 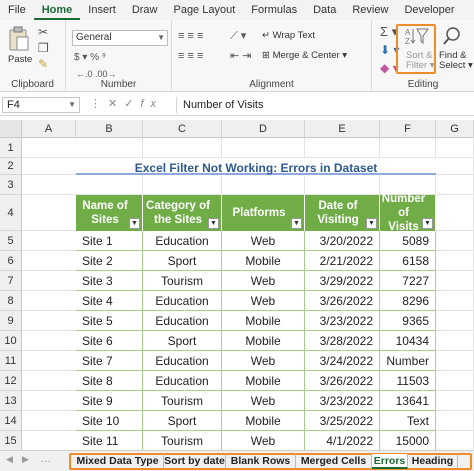 I want to click on table-cell: 3/20/2022, so click(x=342, y=241).